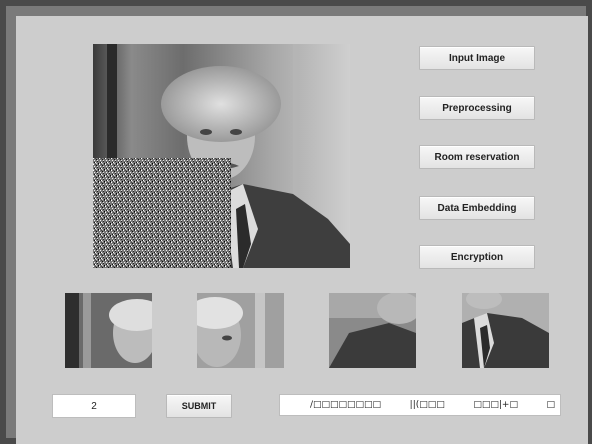  I want to click on submit-button: SUBMIT, so click(199, 406).